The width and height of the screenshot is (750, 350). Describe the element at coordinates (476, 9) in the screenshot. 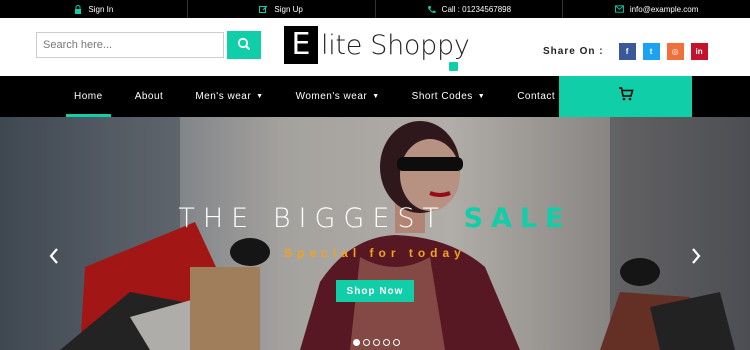

I see `call-label: Call : 01234567898` at that location.